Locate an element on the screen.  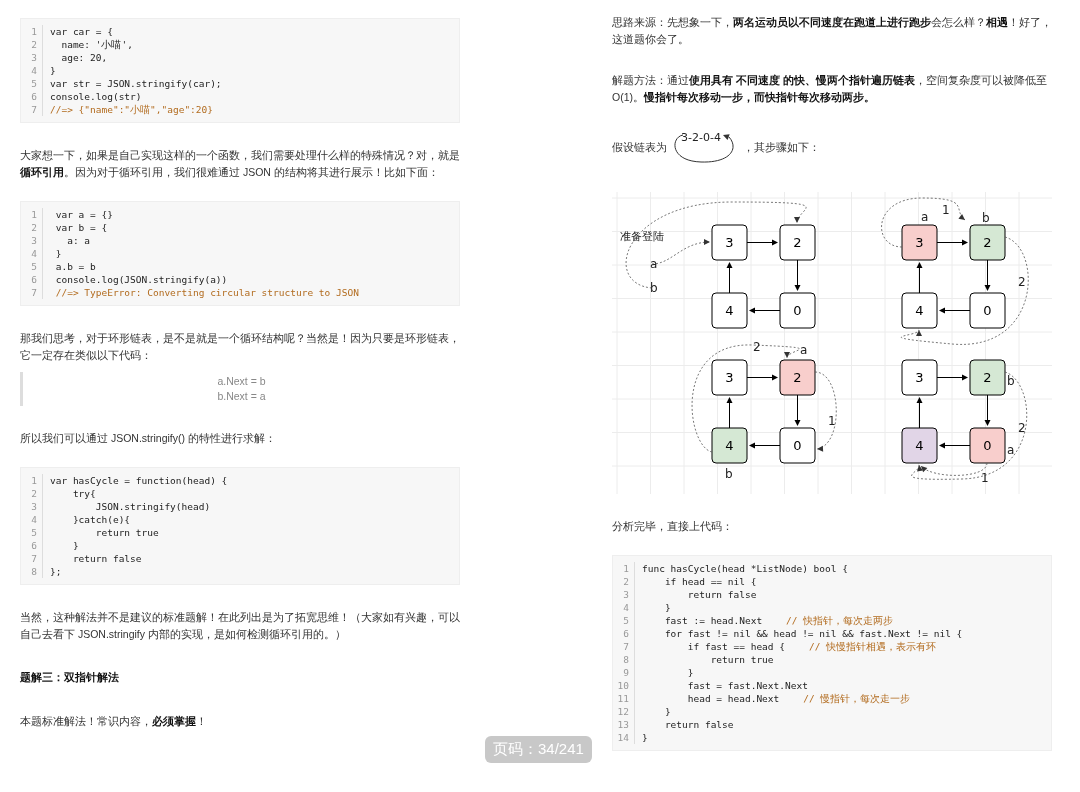
code-line: return false is located at coordinates (698, 724).